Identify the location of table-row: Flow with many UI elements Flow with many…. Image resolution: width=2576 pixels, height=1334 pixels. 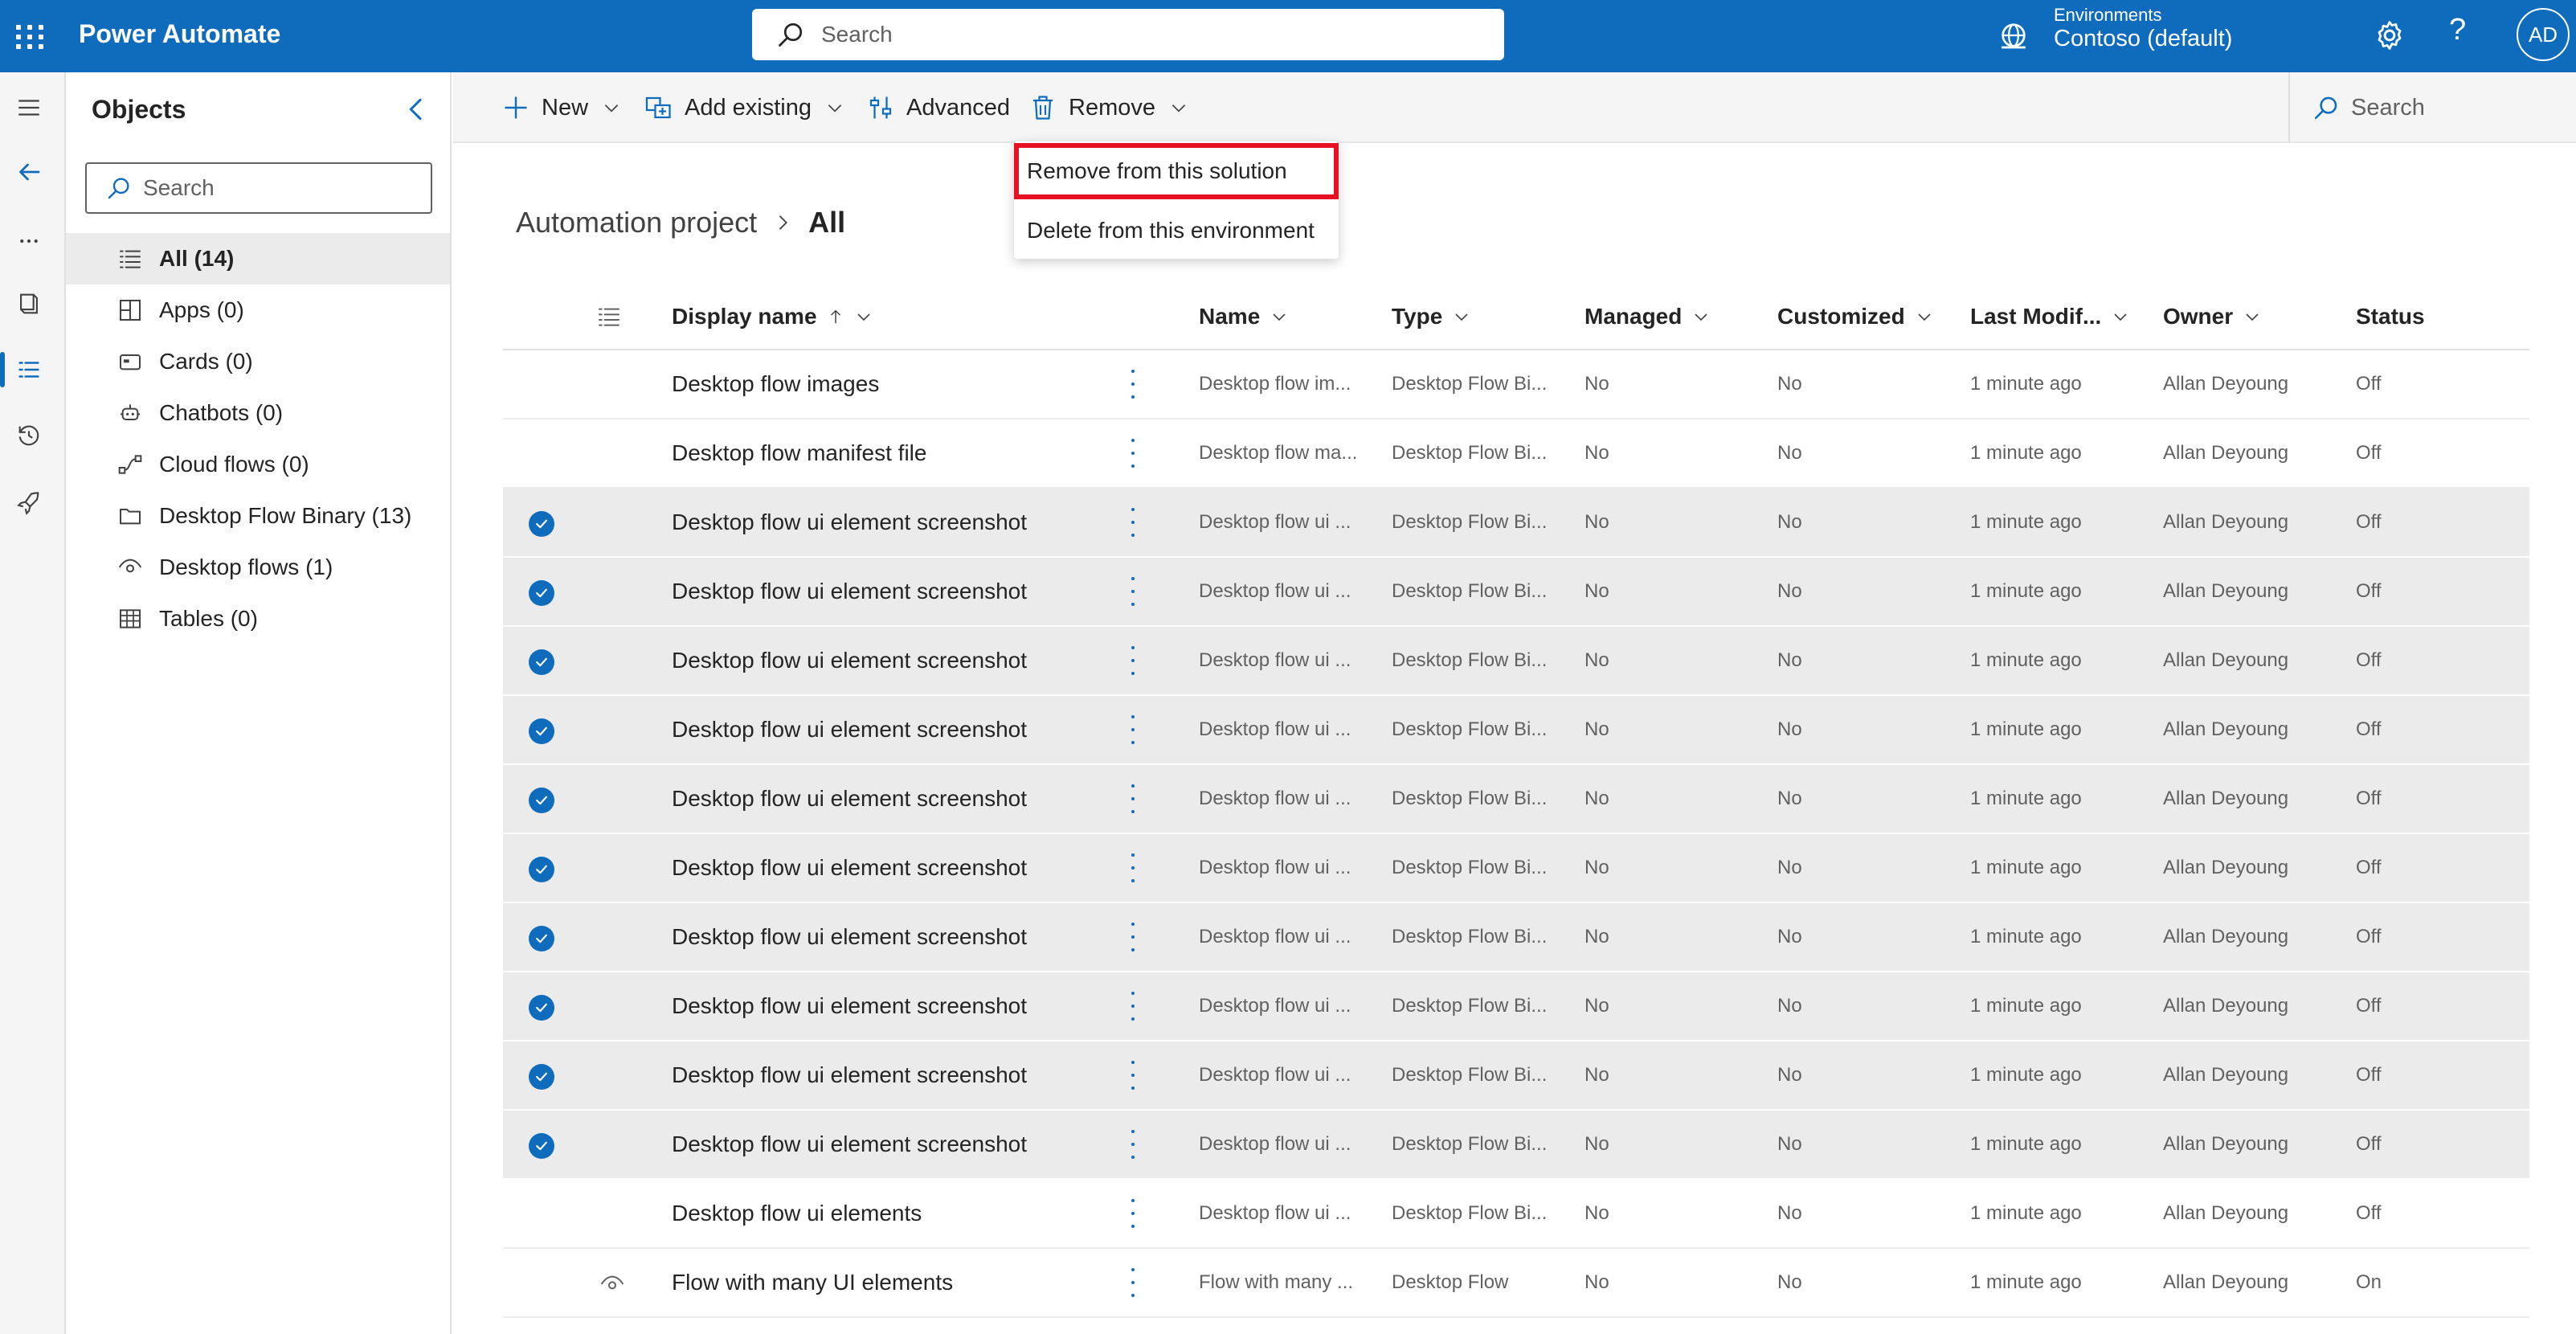
(1516, 1283).